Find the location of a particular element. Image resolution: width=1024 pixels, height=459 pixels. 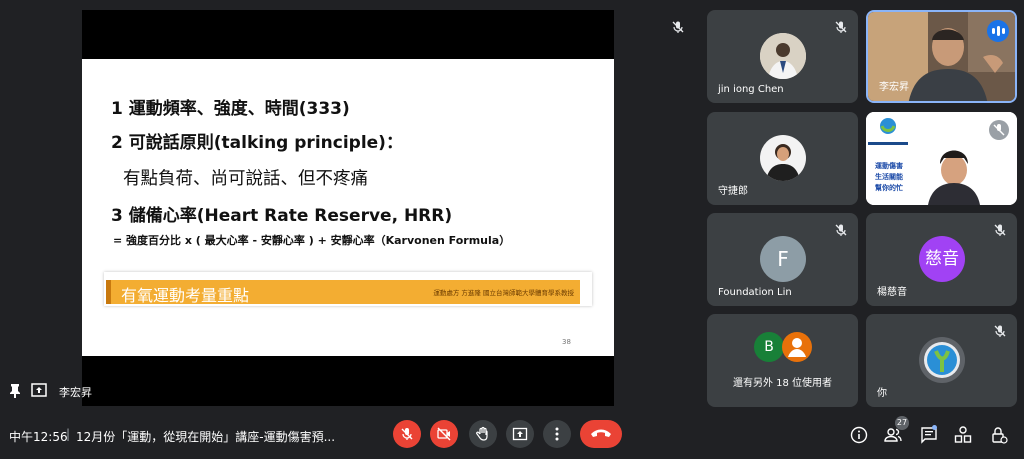

participant-tile: 慈音 楊慈音 is located at coordinates (941, 259).